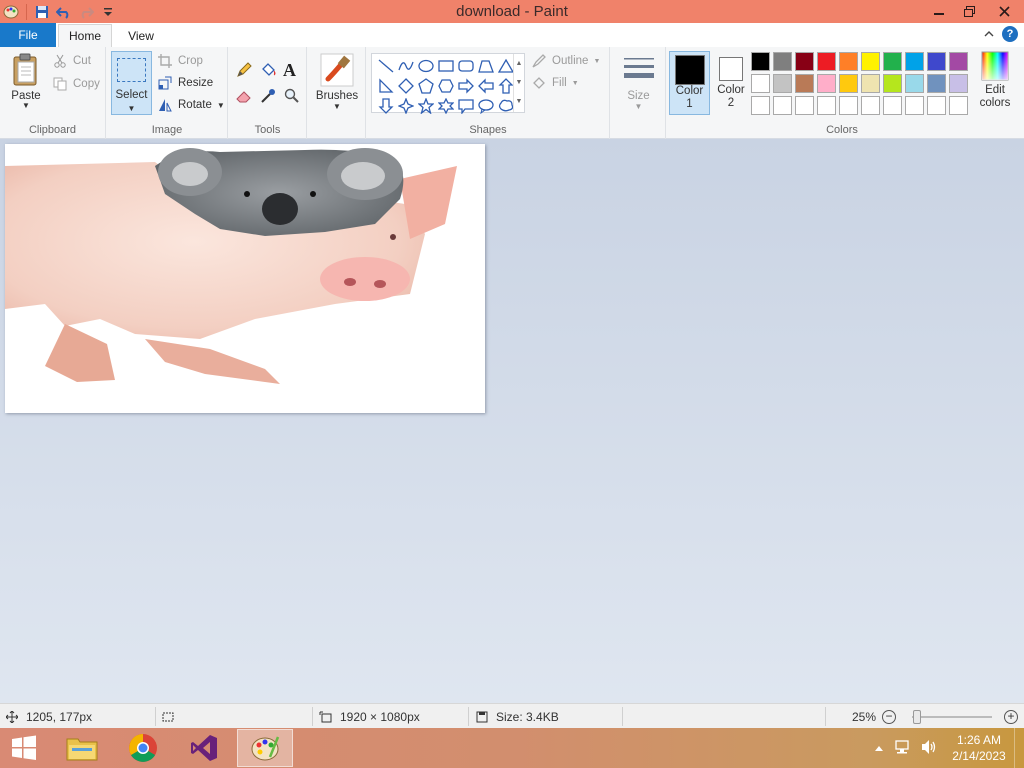 This screenshot has width=1024, height=768. What do you see at coordinates (271, 100) in the screenshot?
I see `color-picker-icon` at bounding box center [271, 100].